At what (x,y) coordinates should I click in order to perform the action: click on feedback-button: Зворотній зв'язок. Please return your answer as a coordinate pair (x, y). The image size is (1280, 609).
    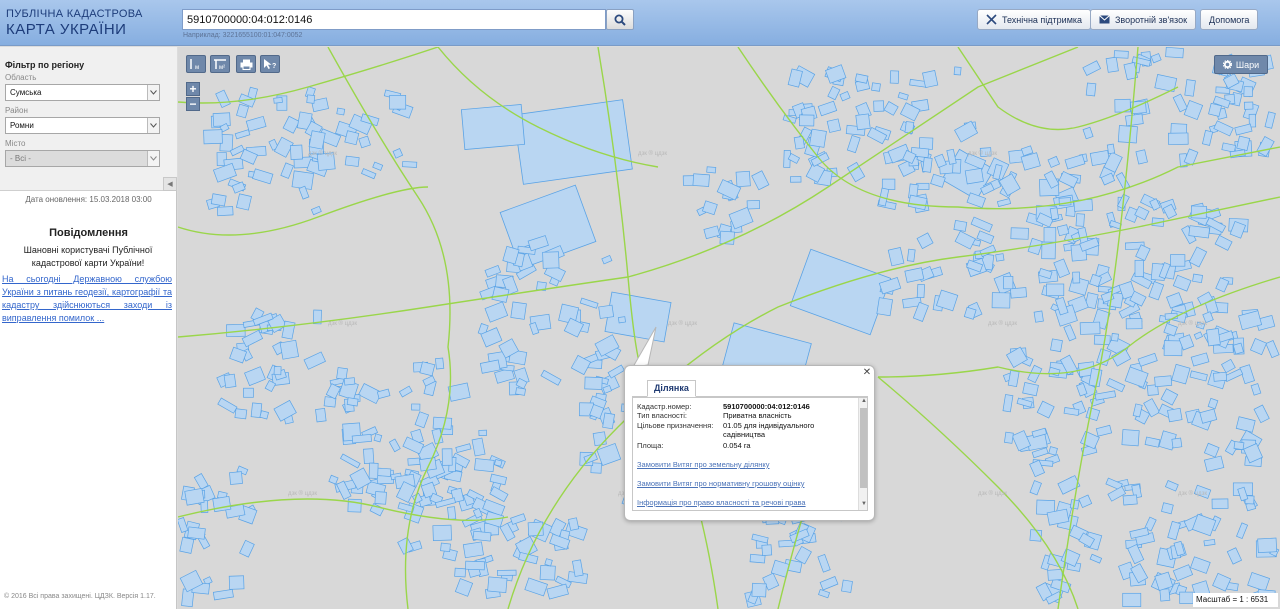
    Looking at the image, I should click on (1143, 19).